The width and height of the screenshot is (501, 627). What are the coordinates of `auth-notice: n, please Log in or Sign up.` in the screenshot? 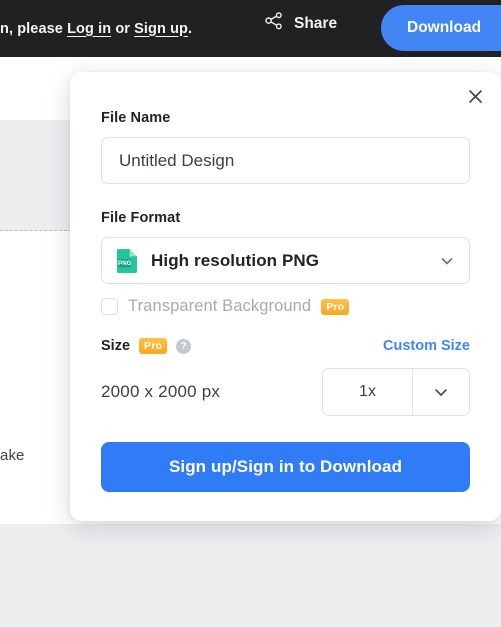 It's located at (96, 29).